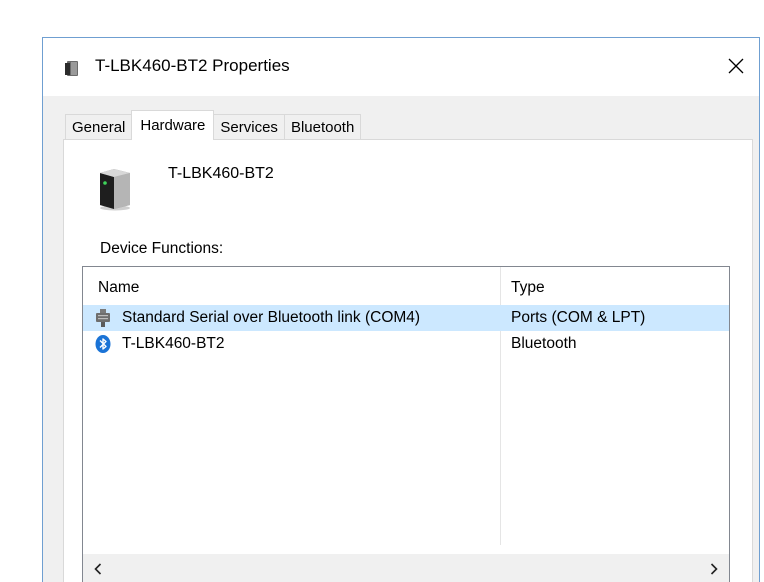 The width and height of the screenshot is (764, 582). What do you see at coordinates (192, 65) in the screenshot?
I see `window-title: T-LBK460-BT2 Properties` at bounding box center [192, 65].